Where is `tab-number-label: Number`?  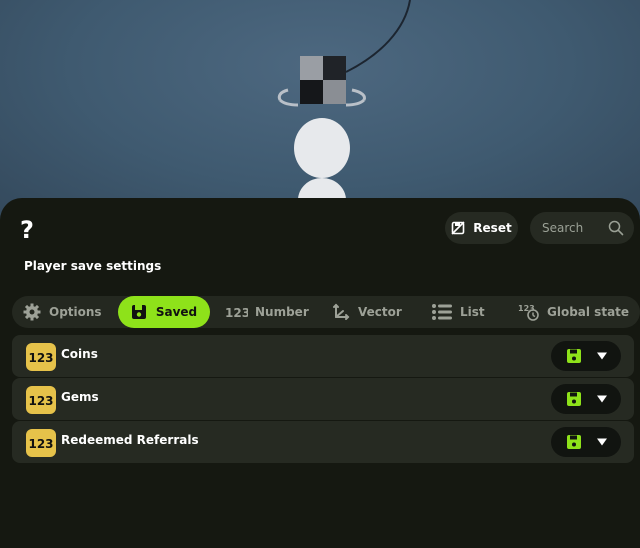 tab-number-label: Number is located at coordinates (282, 312).